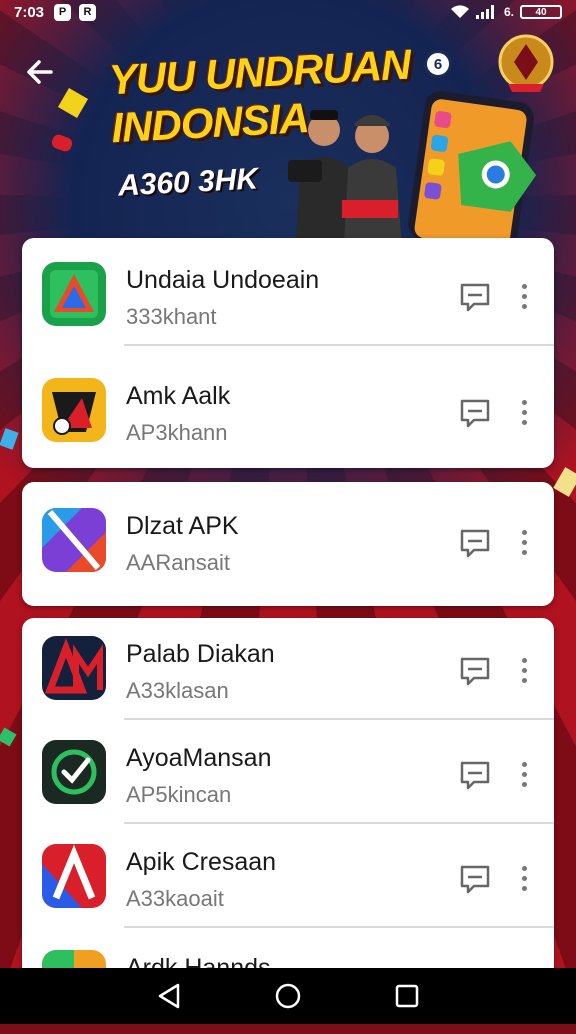  I want to click on navigation-bar, so click(288, 996).